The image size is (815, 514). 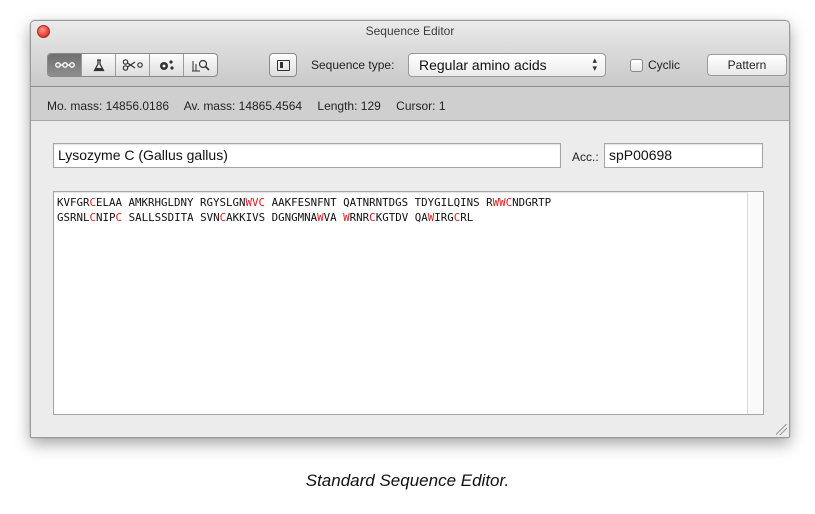 I want to click on cyclic-checkbox, so click(x=636, y=65).